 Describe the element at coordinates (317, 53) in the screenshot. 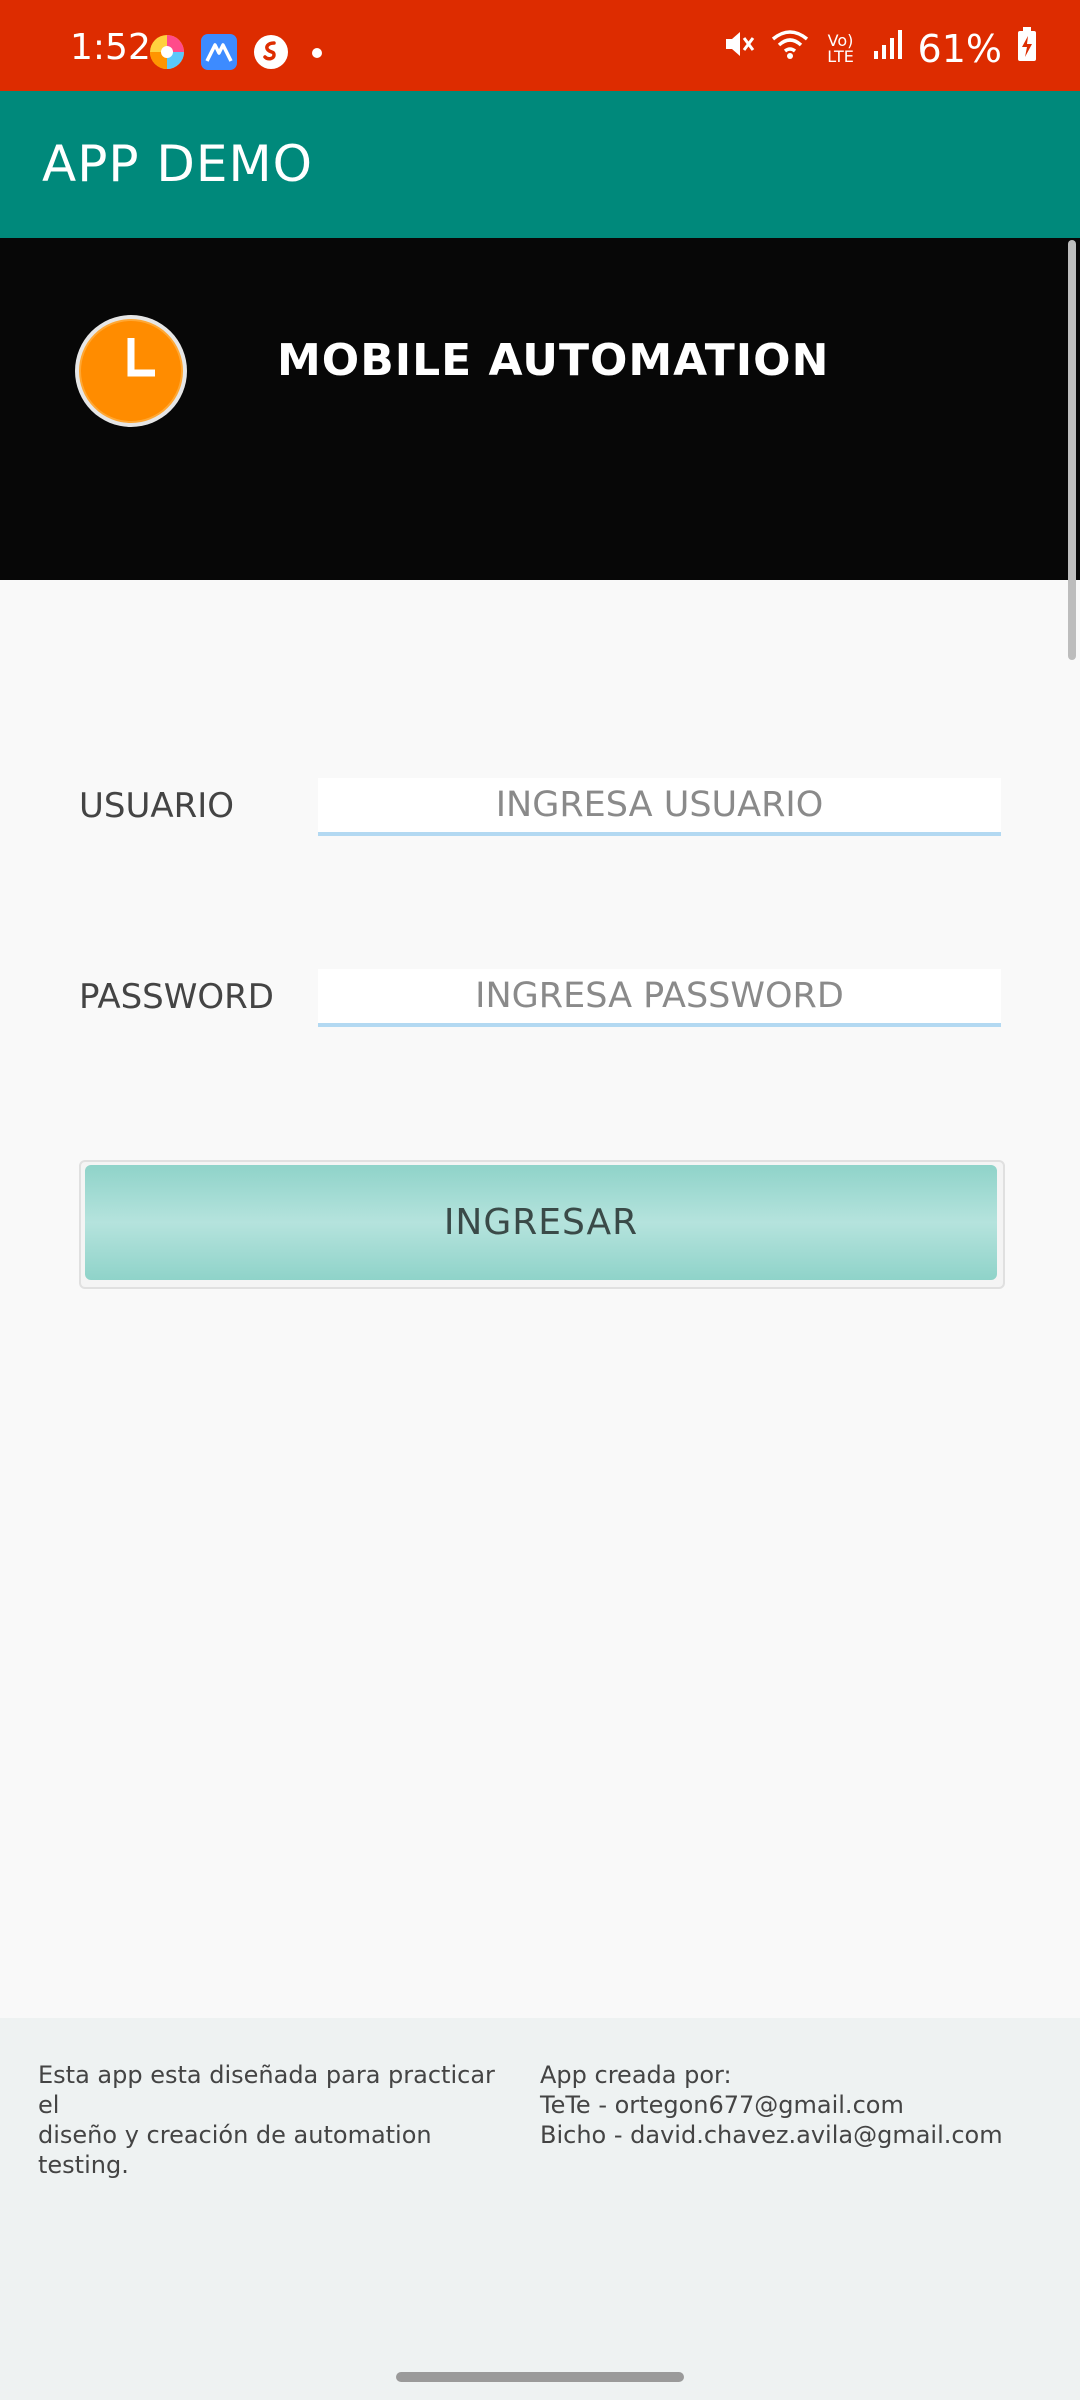

I see `notification-dot` at that location.